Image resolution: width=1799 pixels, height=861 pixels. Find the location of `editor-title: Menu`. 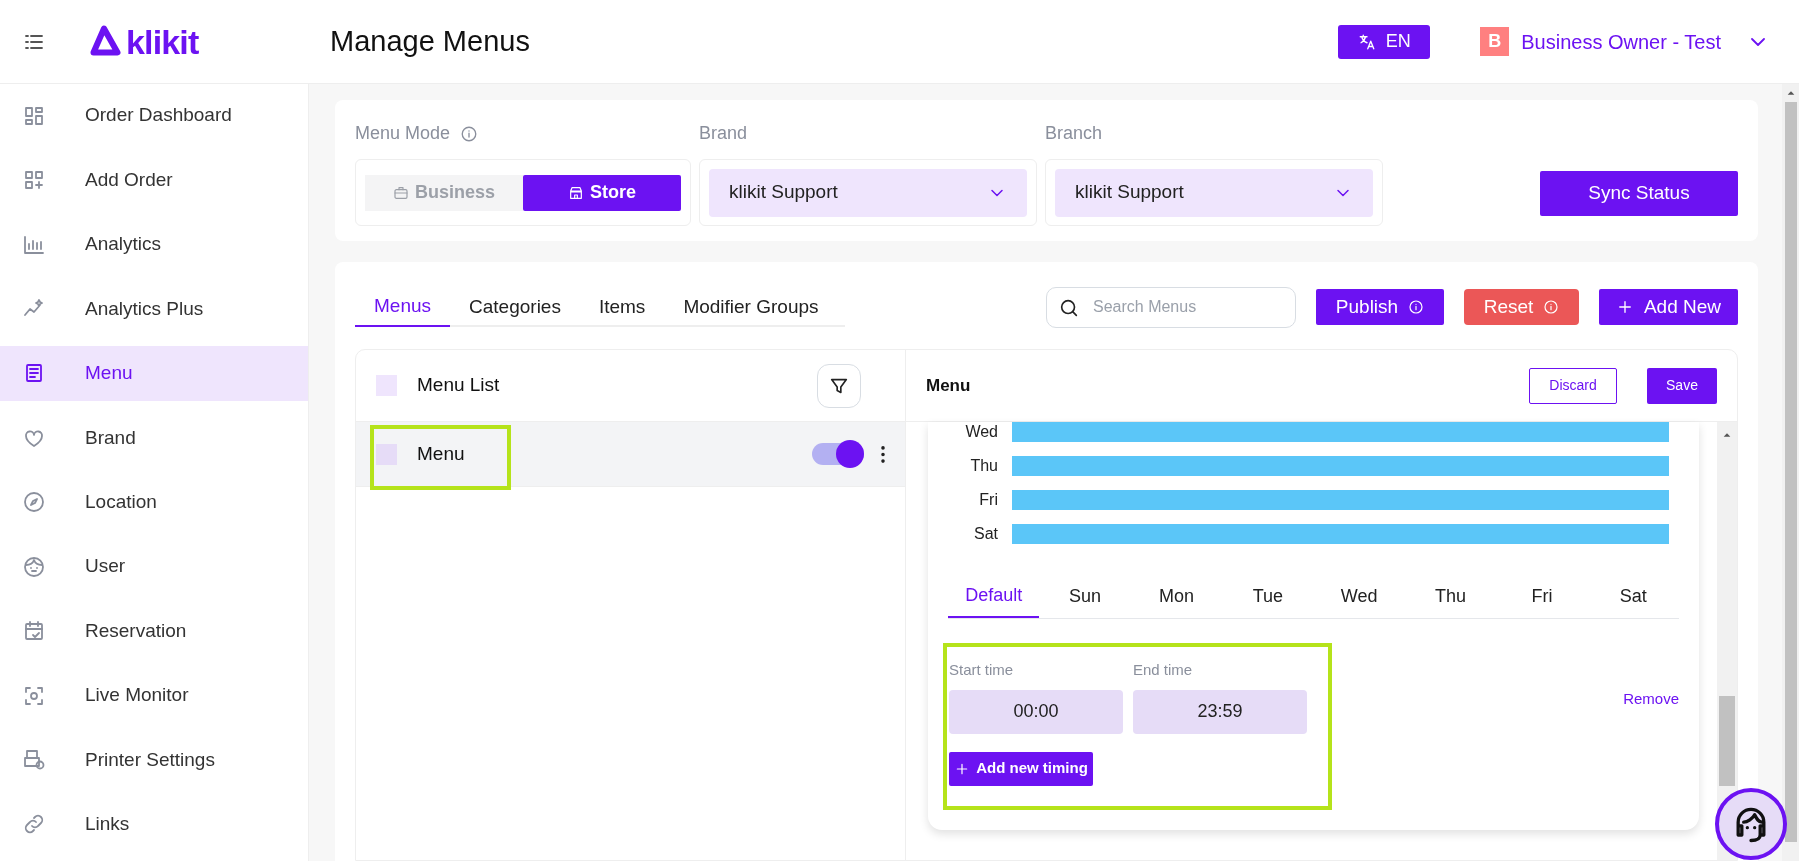

editor-title: Menu is located at coordinates (949, 385).